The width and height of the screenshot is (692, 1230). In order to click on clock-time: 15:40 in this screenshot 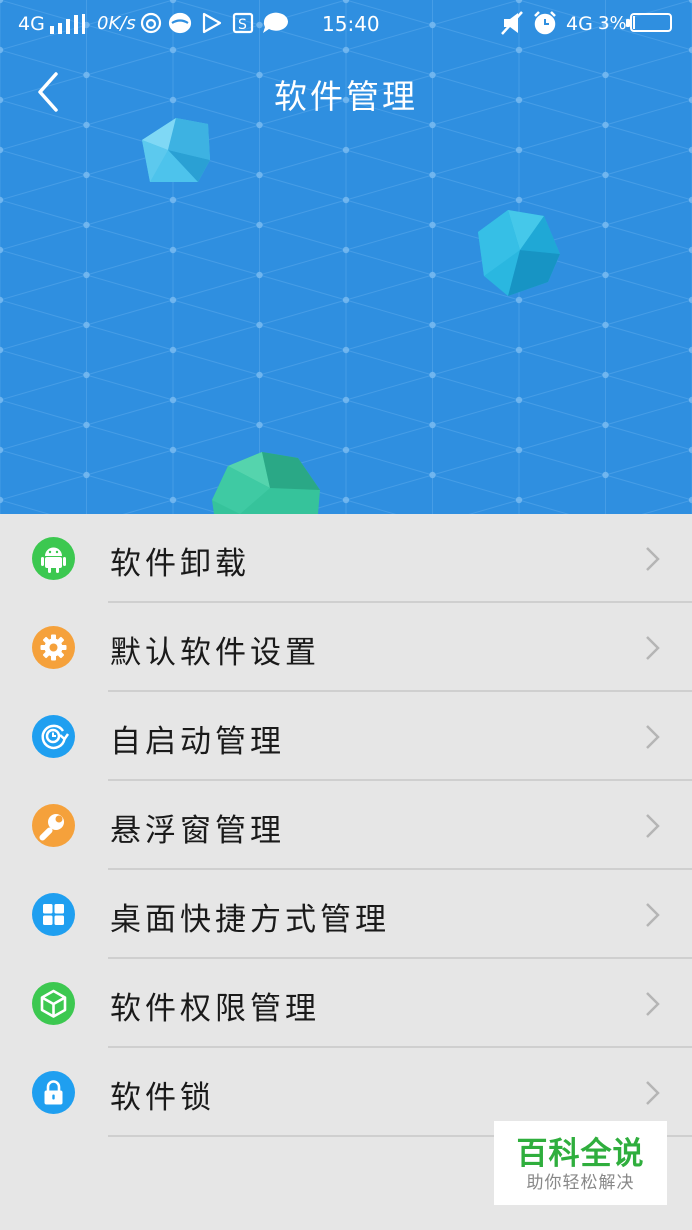, I will do `click(351, 24)`.